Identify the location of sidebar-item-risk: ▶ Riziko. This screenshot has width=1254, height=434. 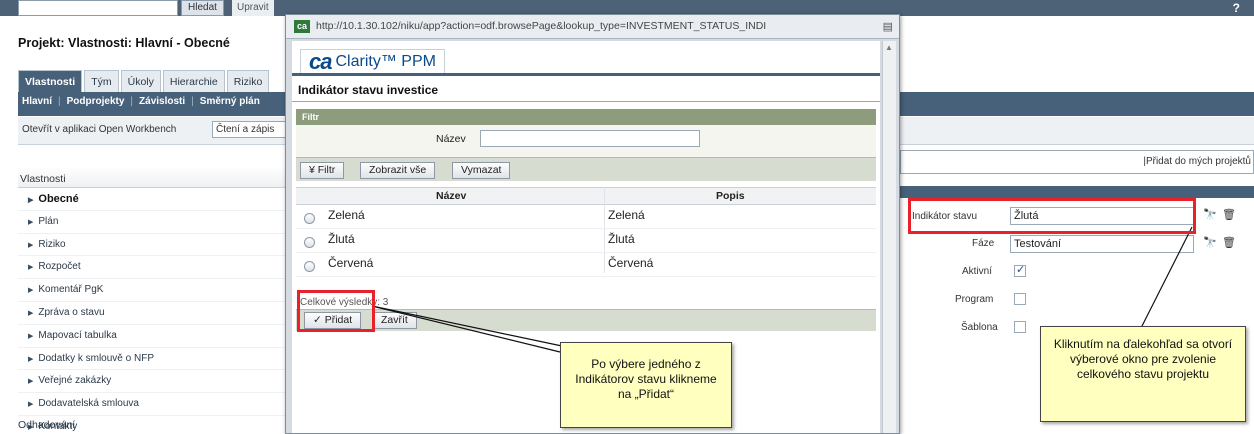
(154, 245).